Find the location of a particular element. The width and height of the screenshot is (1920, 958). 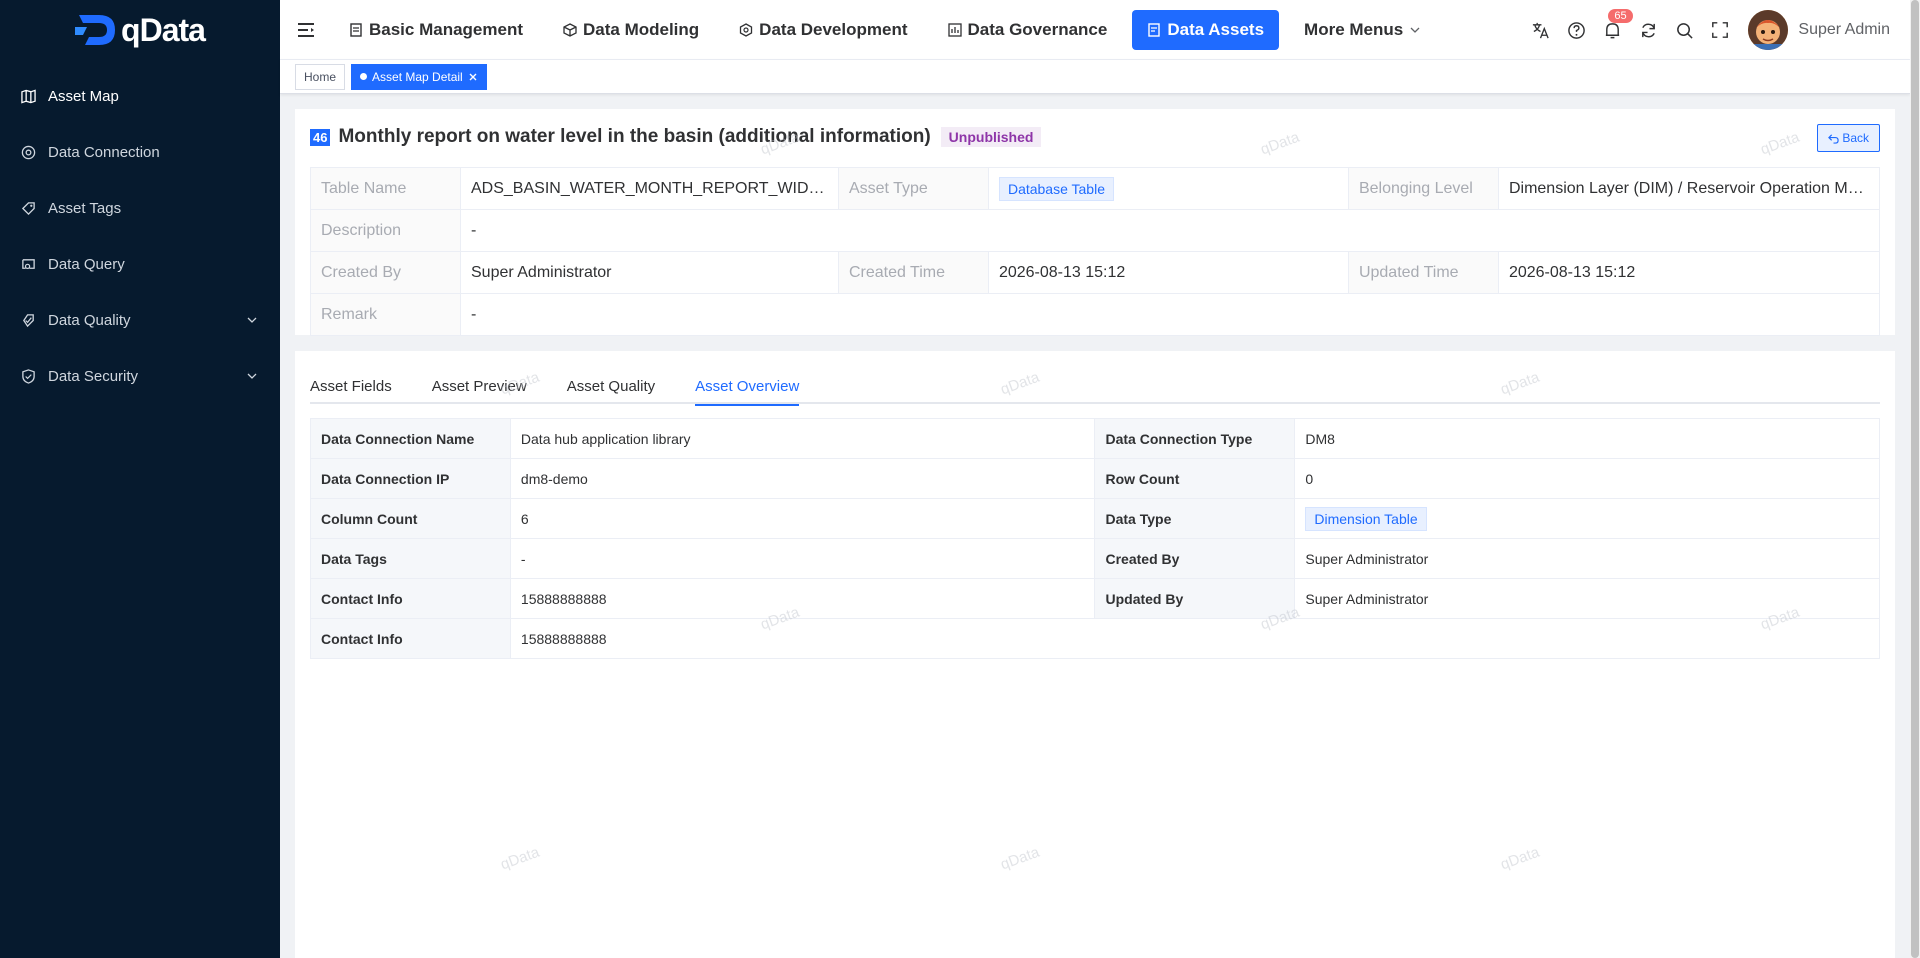

tag-asset-map-detail: Asset Map Detail is located at coordinates (419, 76).